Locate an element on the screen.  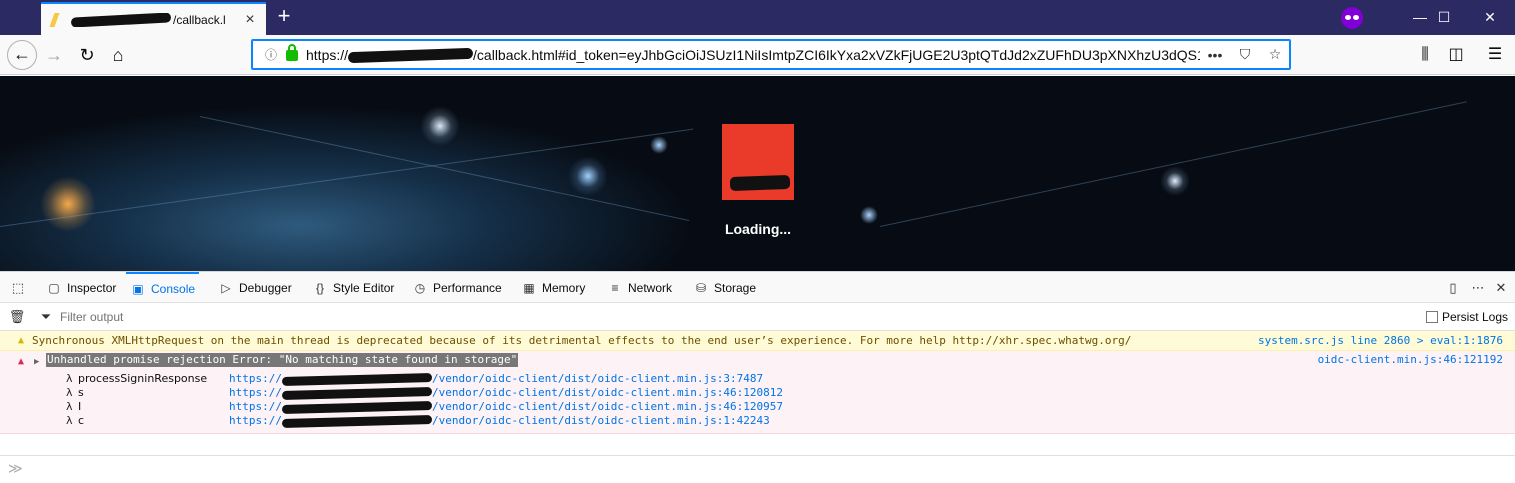
home-button: ⌂ is located at coordinates (118, 55).